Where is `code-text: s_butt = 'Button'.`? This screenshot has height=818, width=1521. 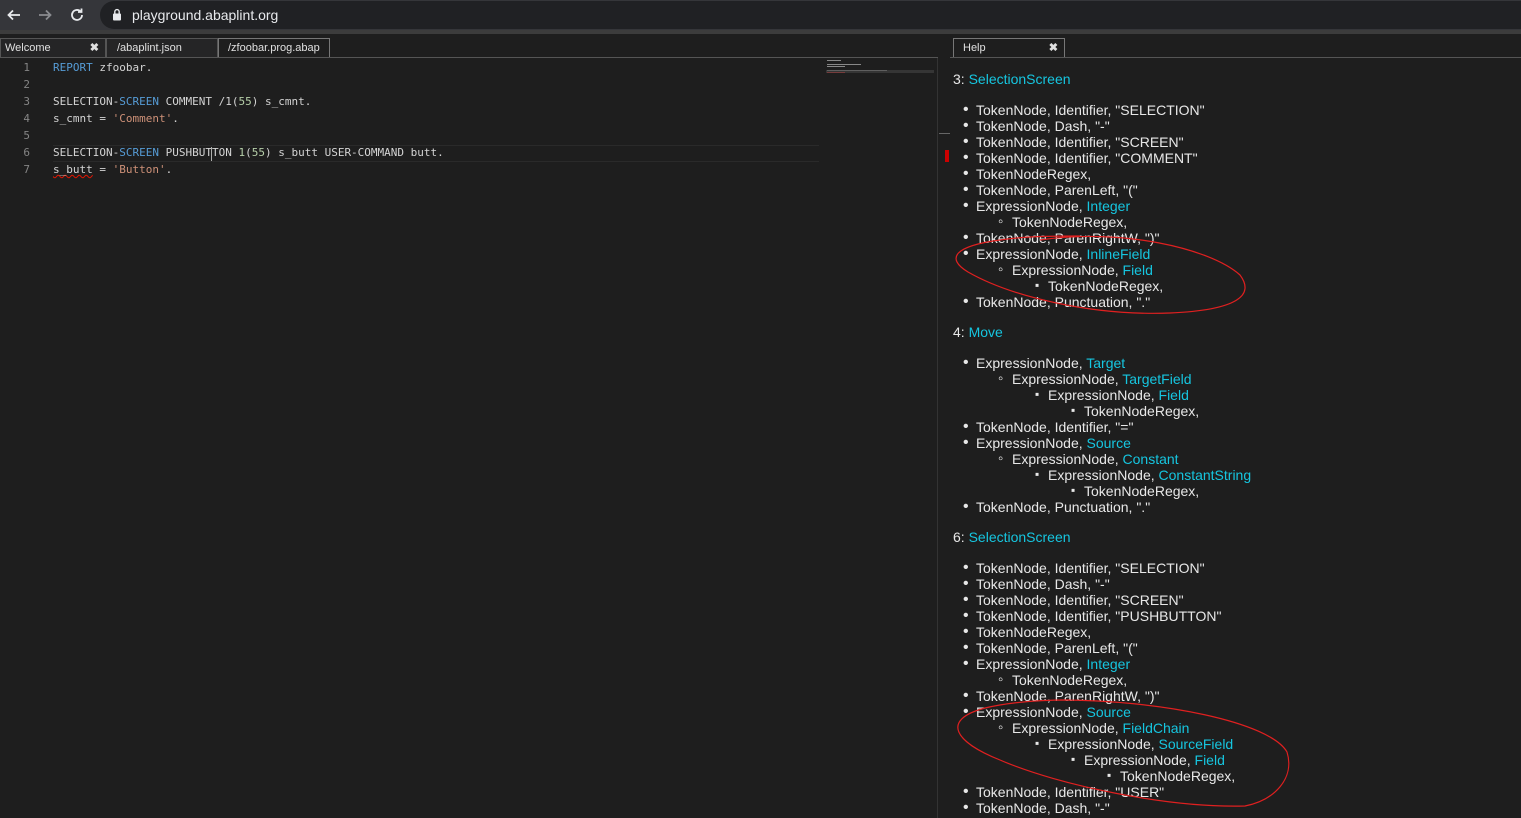
code-text: s_butt = 'Button'. is located at coordinates (112, 169).